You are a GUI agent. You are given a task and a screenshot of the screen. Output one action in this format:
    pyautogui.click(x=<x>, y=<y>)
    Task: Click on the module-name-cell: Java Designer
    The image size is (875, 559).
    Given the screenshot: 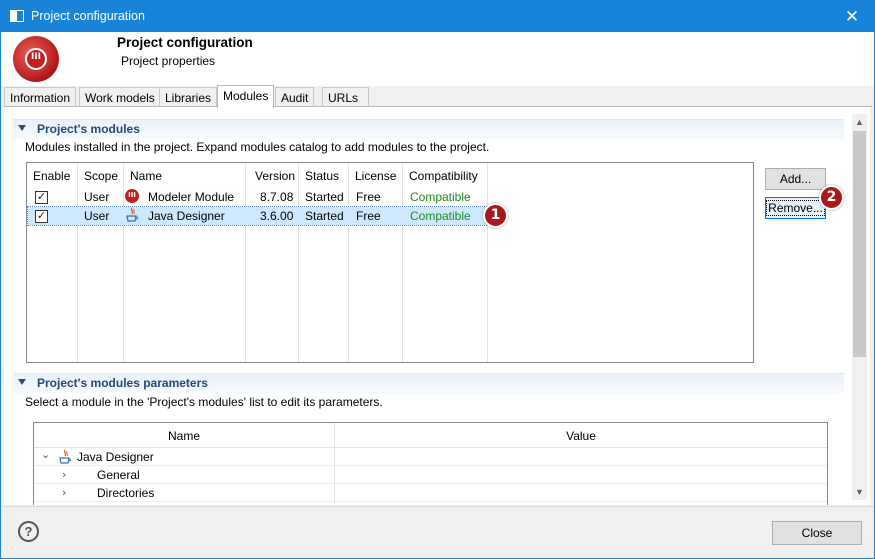 What is the action you would take?
    pyautogui.click(x=186, y=216)
    